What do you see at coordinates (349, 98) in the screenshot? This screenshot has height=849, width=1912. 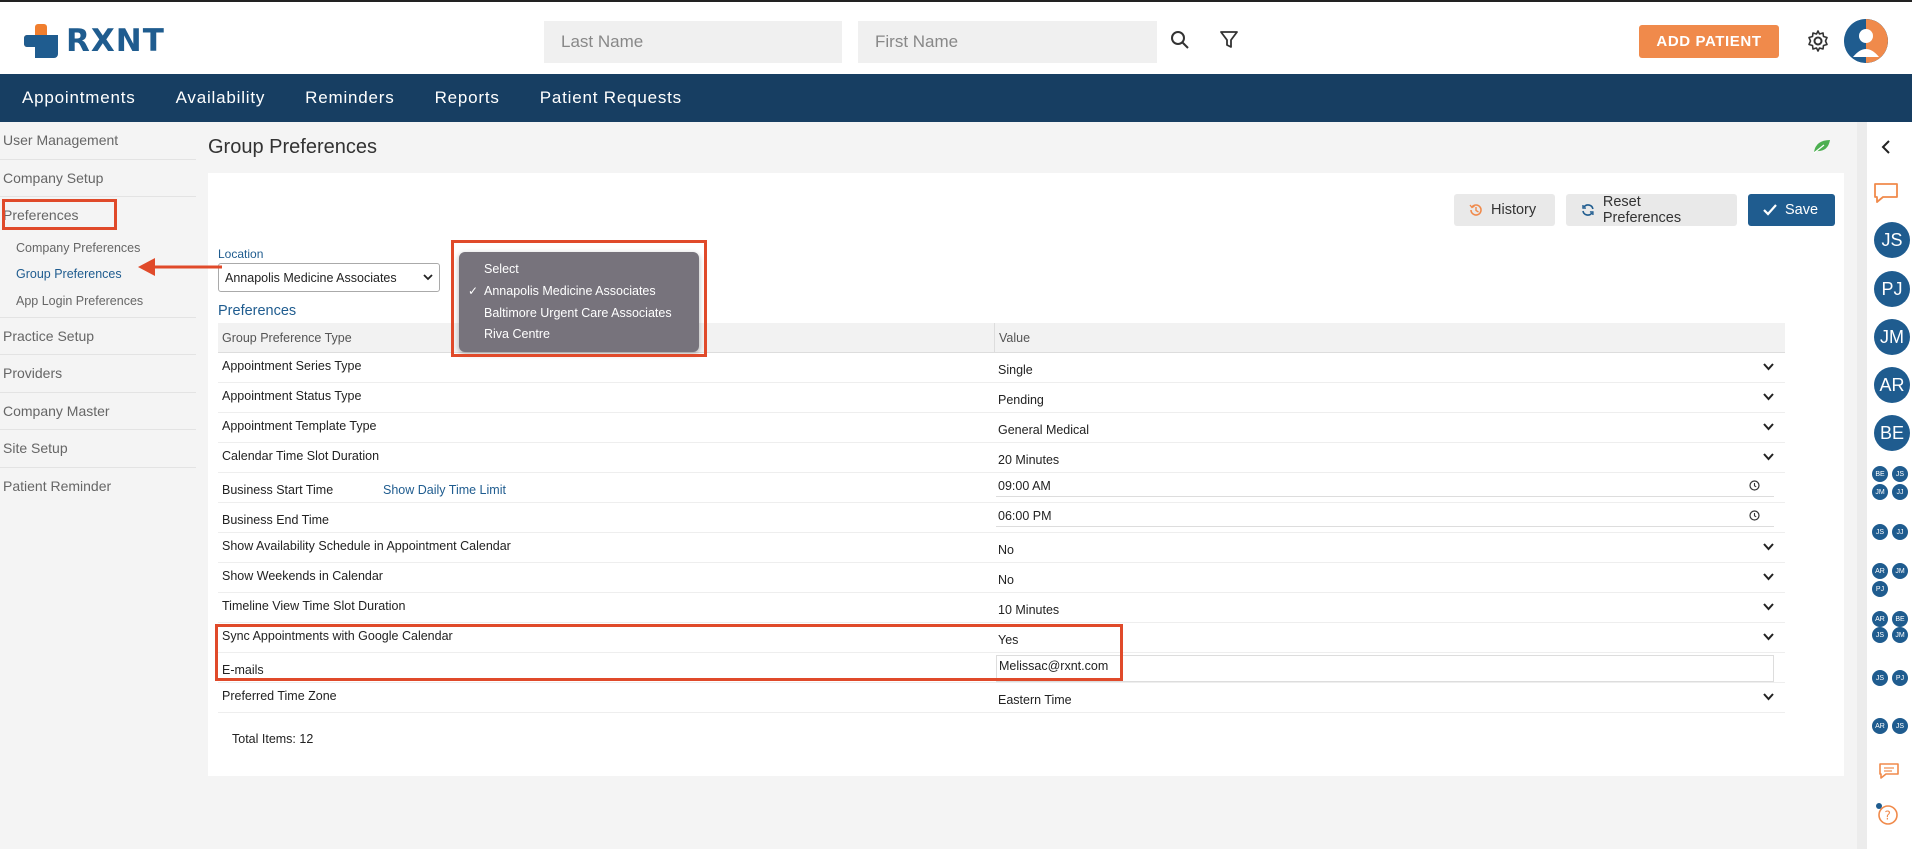 I see `nav-item-reminders: Reminders` at bounding box center [349, 98].